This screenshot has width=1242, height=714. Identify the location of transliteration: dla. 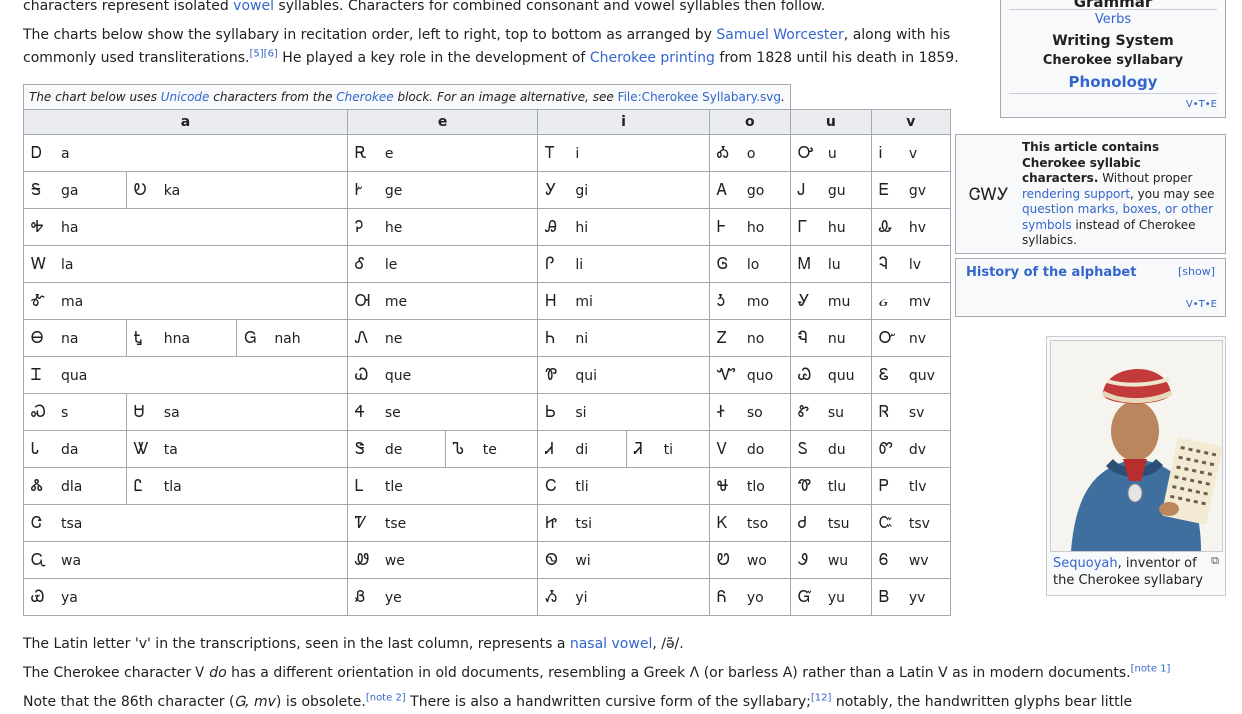
(72, 487).